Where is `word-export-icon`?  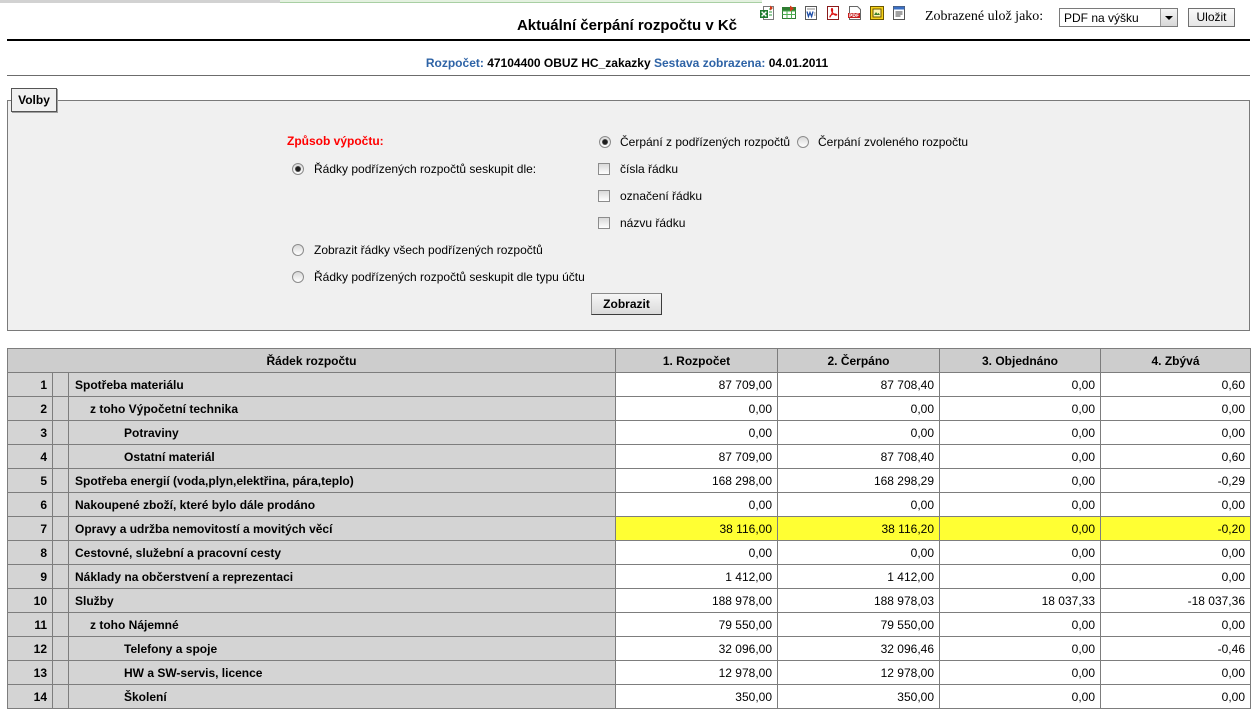 word-export-icon is located at coordinates (811, 13).